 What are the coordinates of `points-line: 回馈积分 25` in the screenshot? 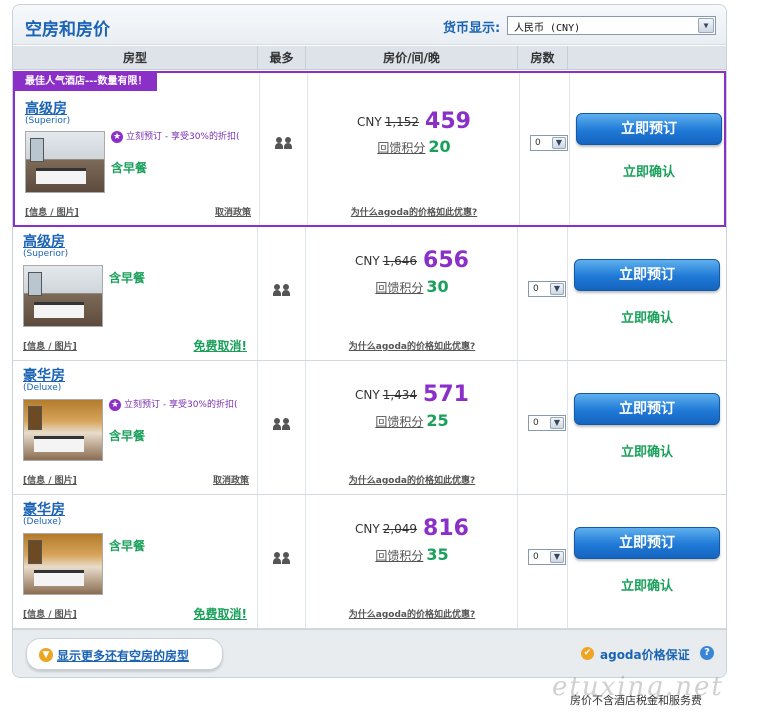 It's located at (412, 420).